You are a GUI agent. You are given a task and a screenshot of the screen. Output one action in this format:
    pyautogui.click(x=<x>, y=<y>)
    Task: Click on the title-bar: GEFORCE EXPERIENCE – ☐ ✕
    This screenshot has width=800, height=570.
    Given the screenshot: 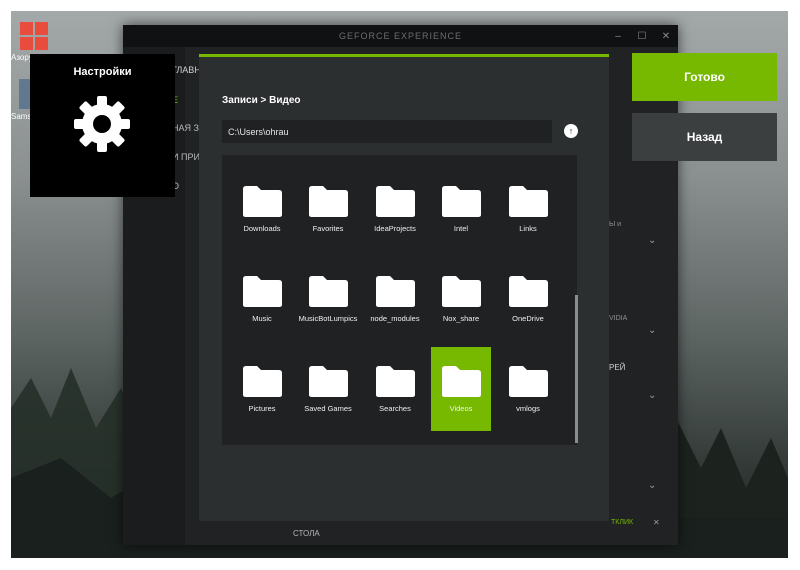 What is the action you would take?
    pyautogui.click(x=400, y=36)
    